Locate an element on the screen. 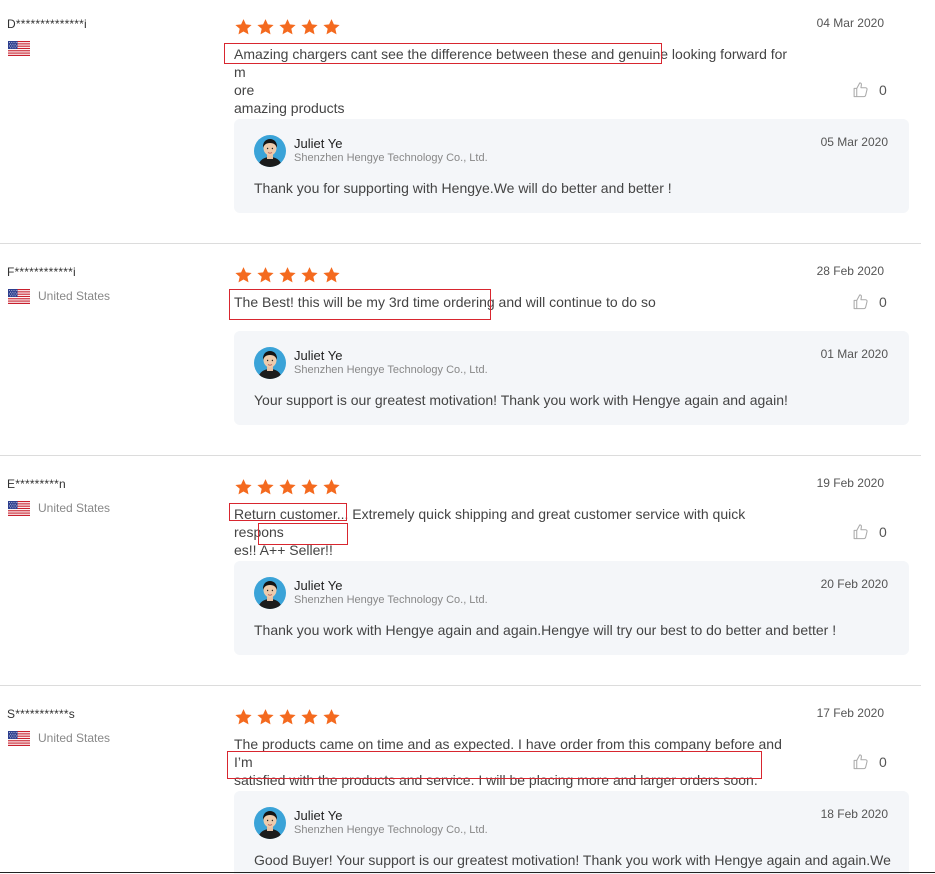 The image size is (935, 874). bottom-edge-divider is located at coordinates (467, 872).